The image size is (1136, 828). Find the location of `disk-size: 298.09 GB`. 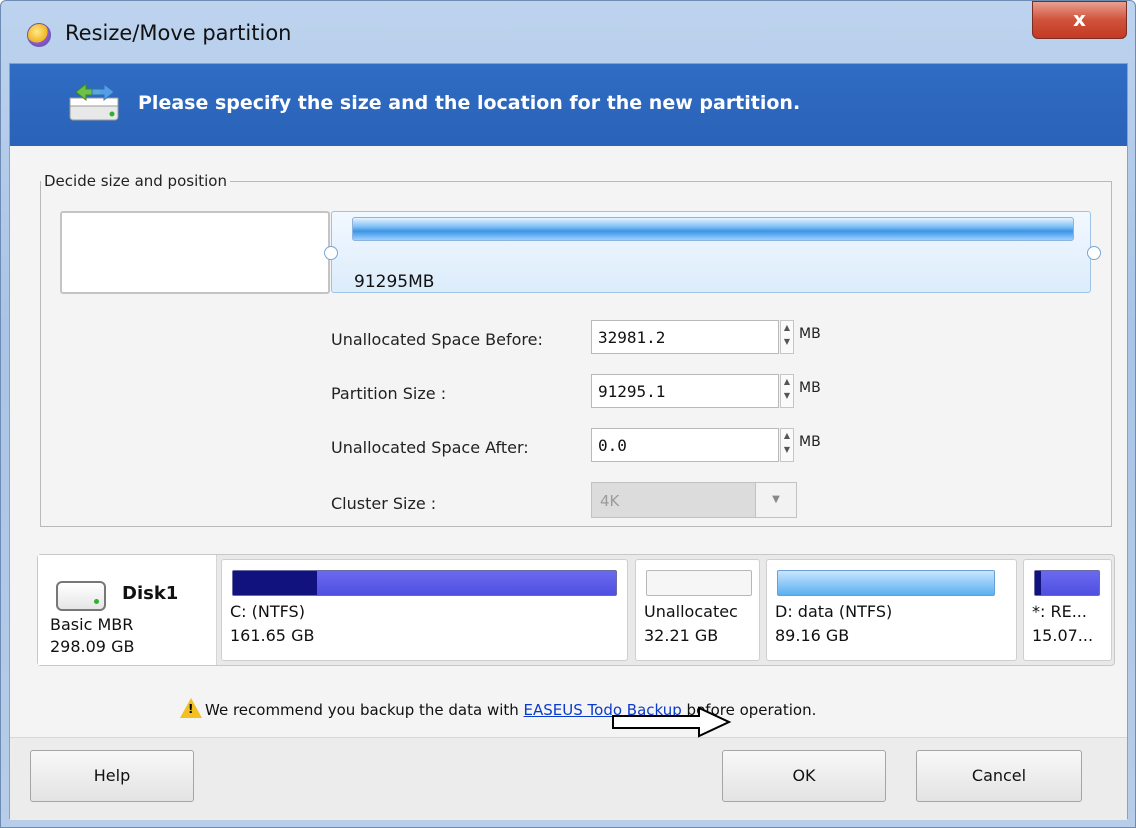

disk-size: 298.09 GB is located at coordinates (92, 646).